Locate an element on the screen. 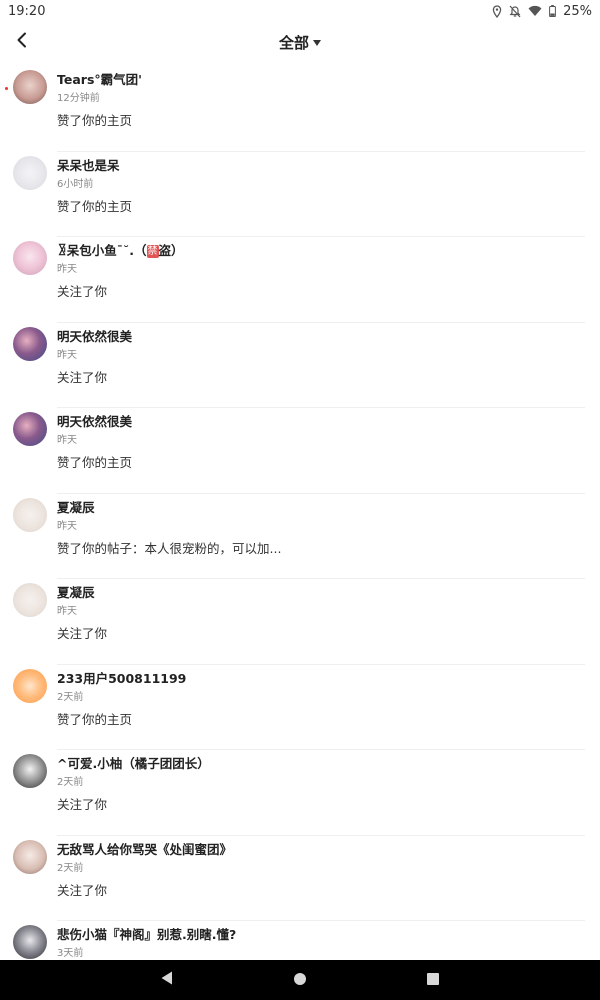 This screenshot has width=600, height=1000. nav-recents-button is located at coordinates (433, 980).